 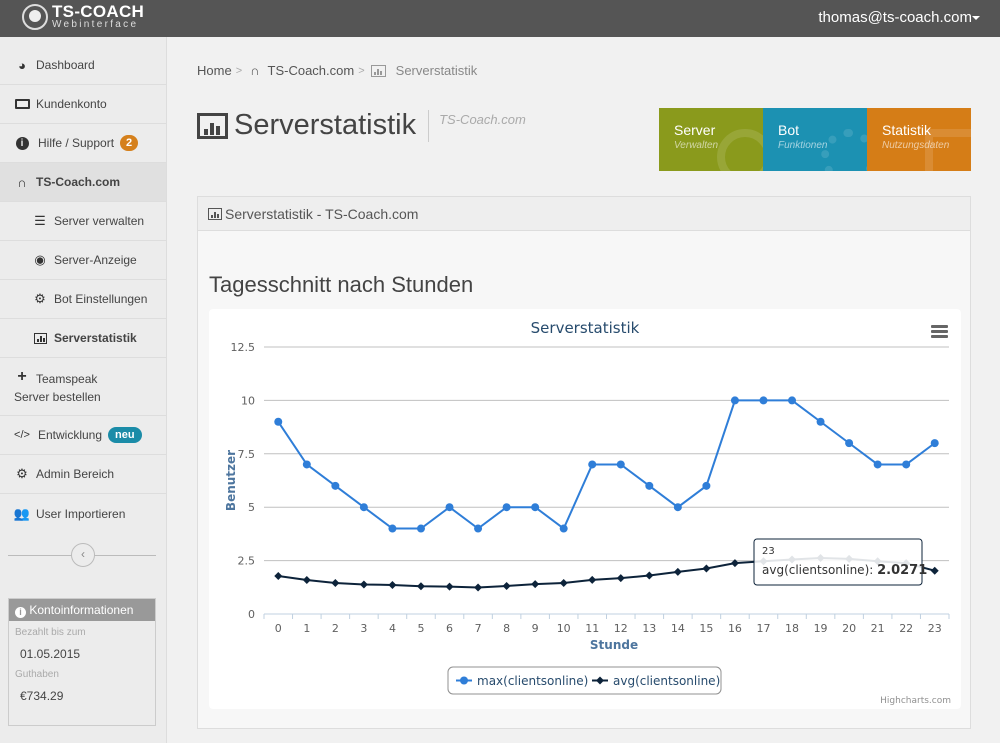 I want to click on x-tick-label: 5, so click(x=420, y=628).